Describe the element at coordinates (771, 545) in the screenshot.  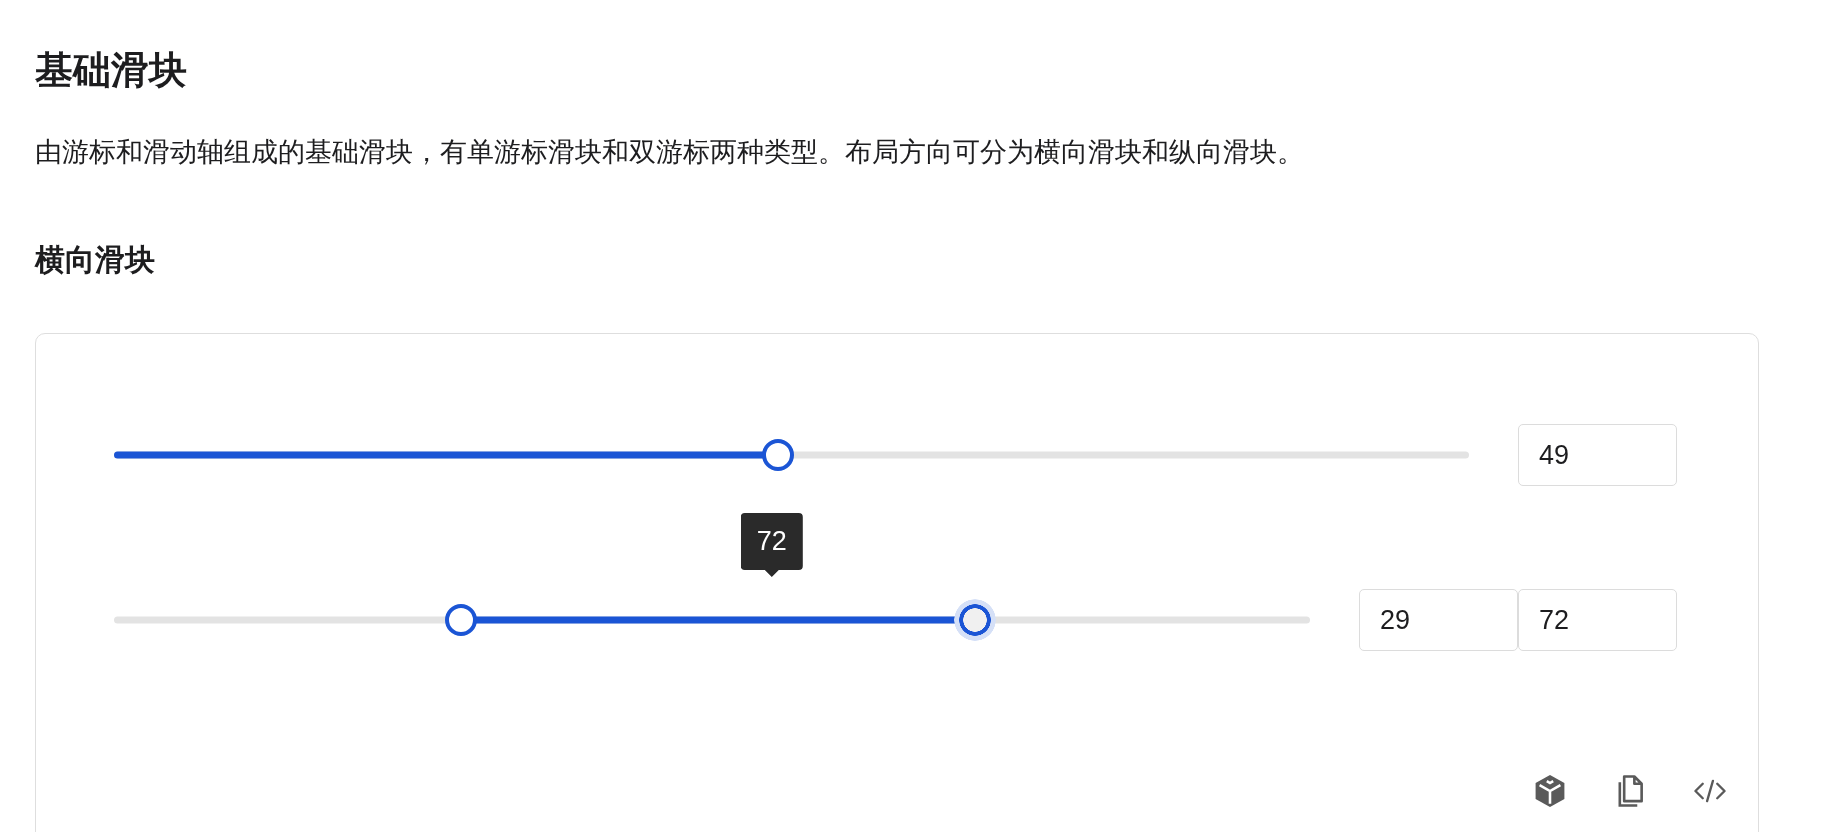
I see `value-tooltip: 72` at that location.